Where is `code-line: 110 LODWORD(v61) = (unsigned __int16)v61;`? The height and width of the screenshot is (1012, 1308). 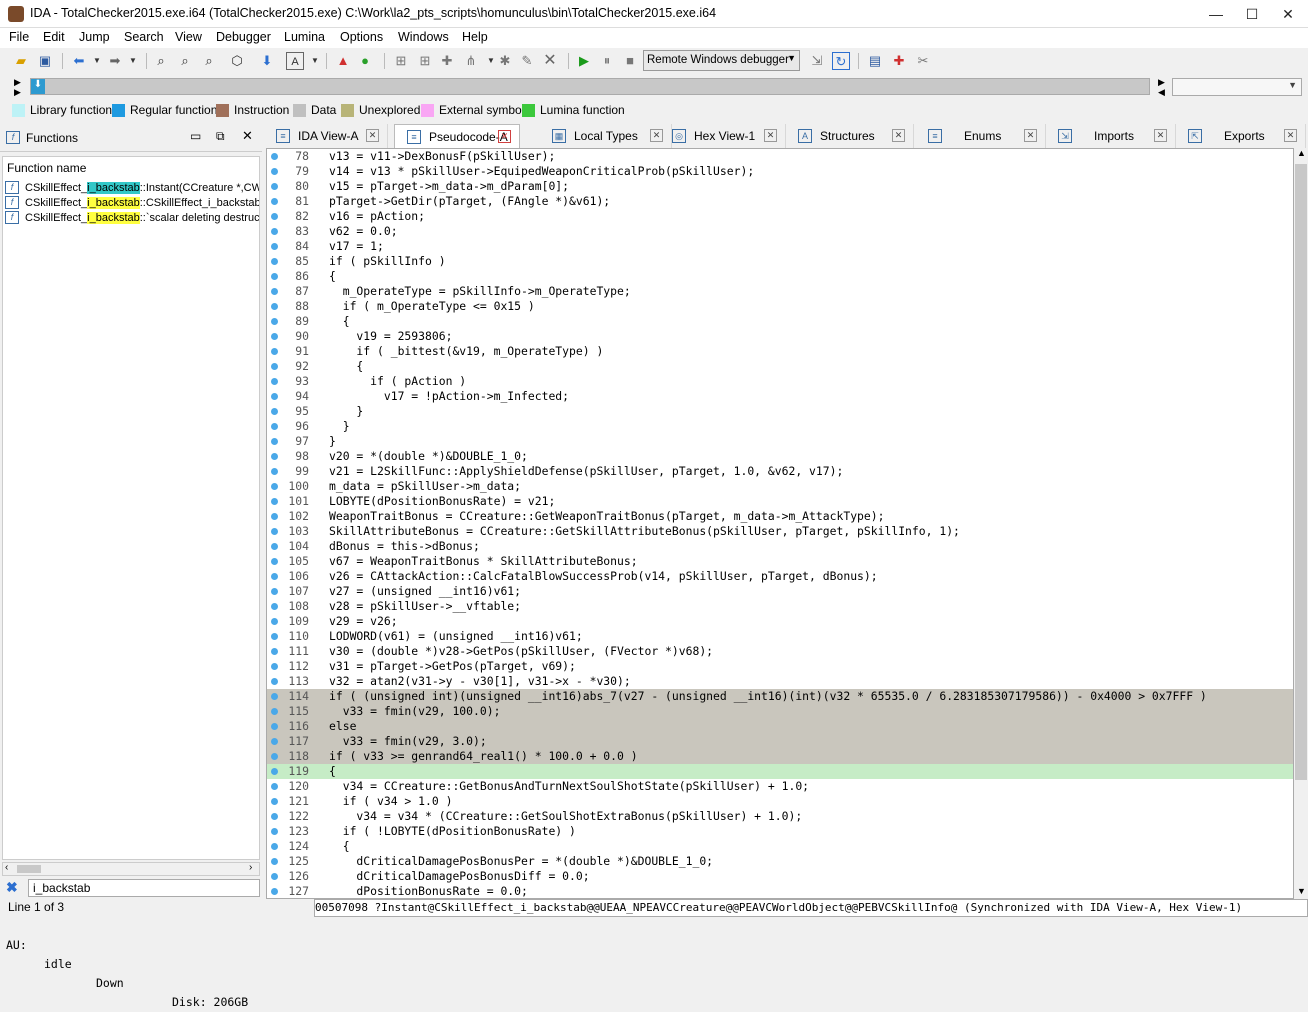
code-line: 110 LODWORD(v61) = (unsigned __int16)v61; is located at coordinates (780, 636).